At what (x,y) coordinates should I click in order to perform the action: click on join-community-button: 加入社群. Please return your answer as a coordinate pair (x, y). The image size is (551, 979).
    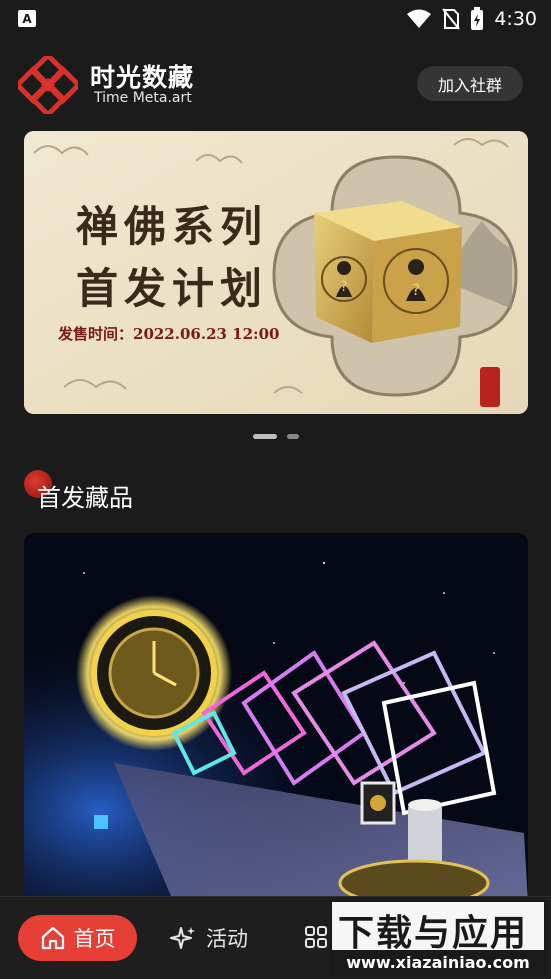
    Looking at the image, I should click on (470, 83).